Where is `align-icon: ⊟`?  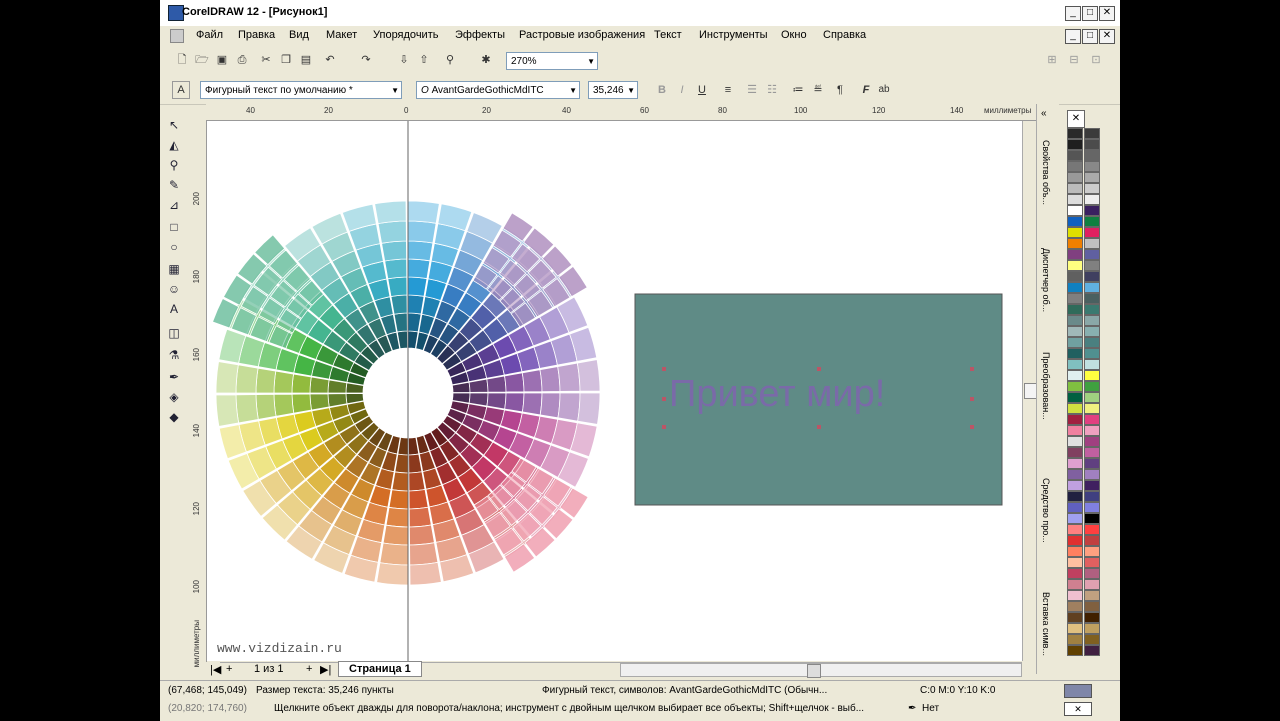
align-icon: ⊟ is located at coordinates (1074, 60).